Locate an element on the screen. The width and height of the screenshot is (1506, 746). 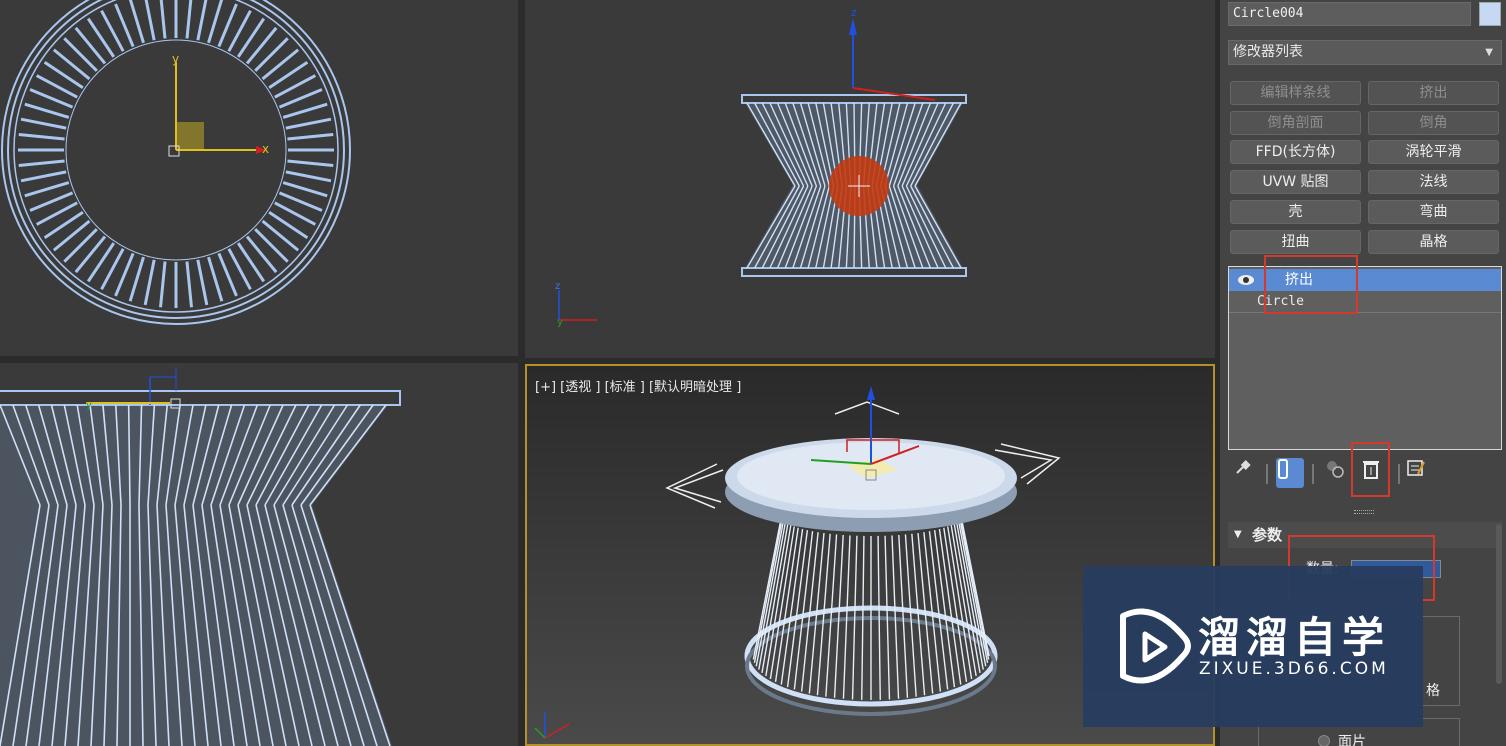
eye-icon is located at coordinates (1246, 280).